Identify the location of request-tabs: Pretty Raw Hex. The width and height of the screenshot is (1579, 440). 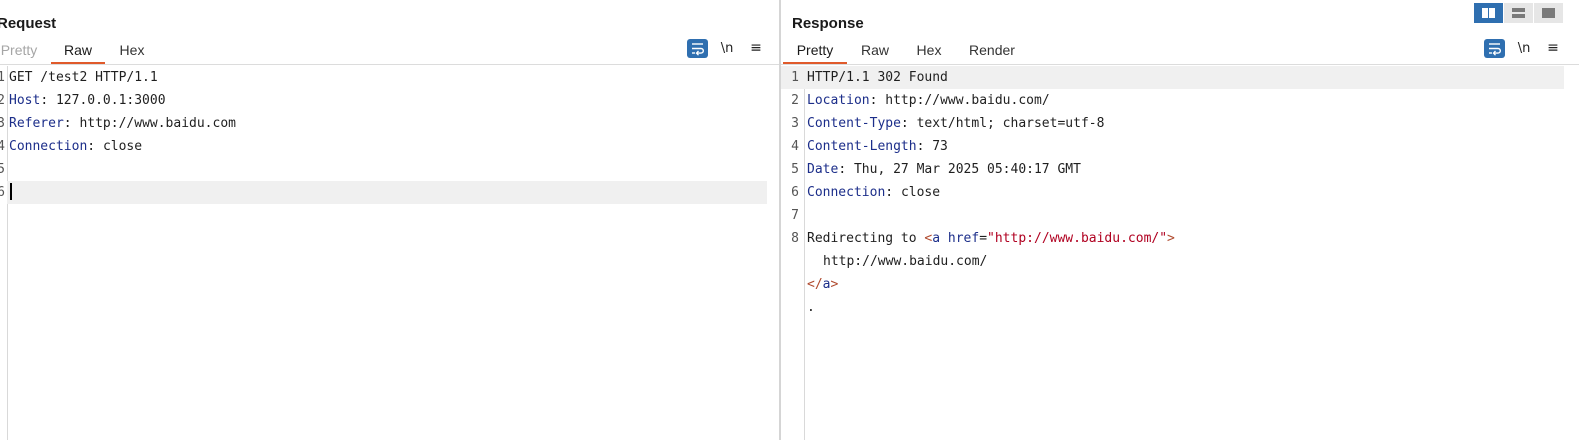
(150, 51).